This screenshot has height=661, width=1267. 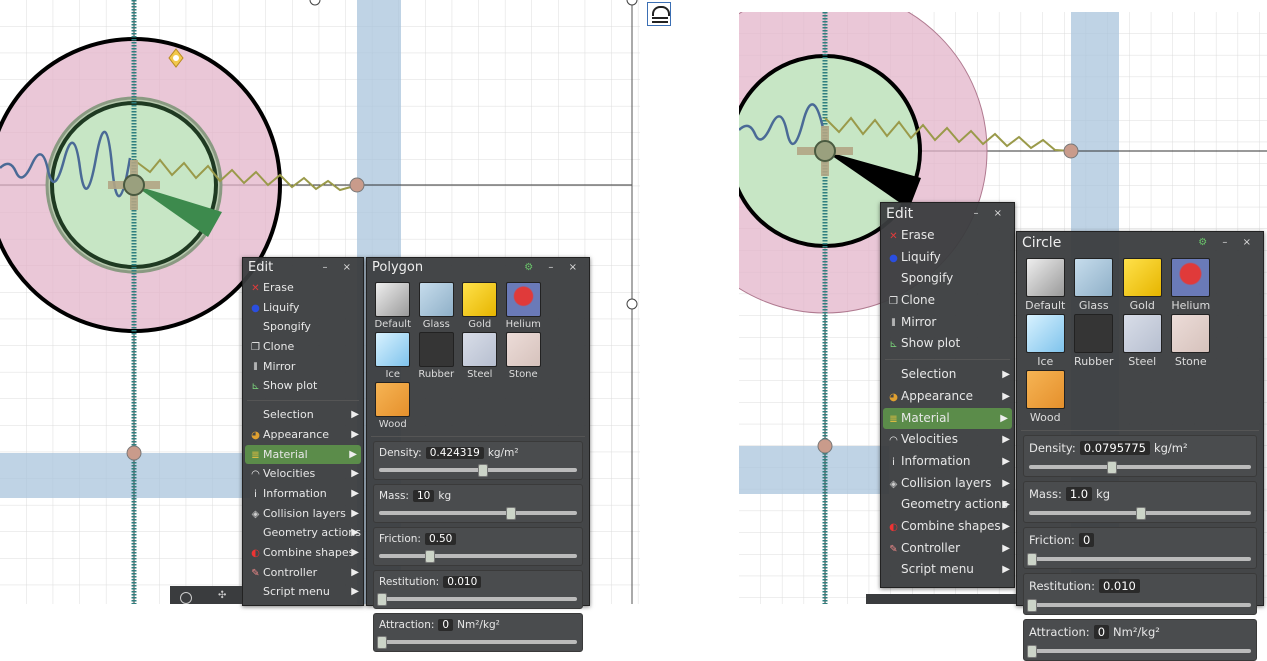 What do you see at coordinates (303, 268) in the screenshot?
I see `left-edit-title-bar: Edit – ×` at bounding box center [303, 268].